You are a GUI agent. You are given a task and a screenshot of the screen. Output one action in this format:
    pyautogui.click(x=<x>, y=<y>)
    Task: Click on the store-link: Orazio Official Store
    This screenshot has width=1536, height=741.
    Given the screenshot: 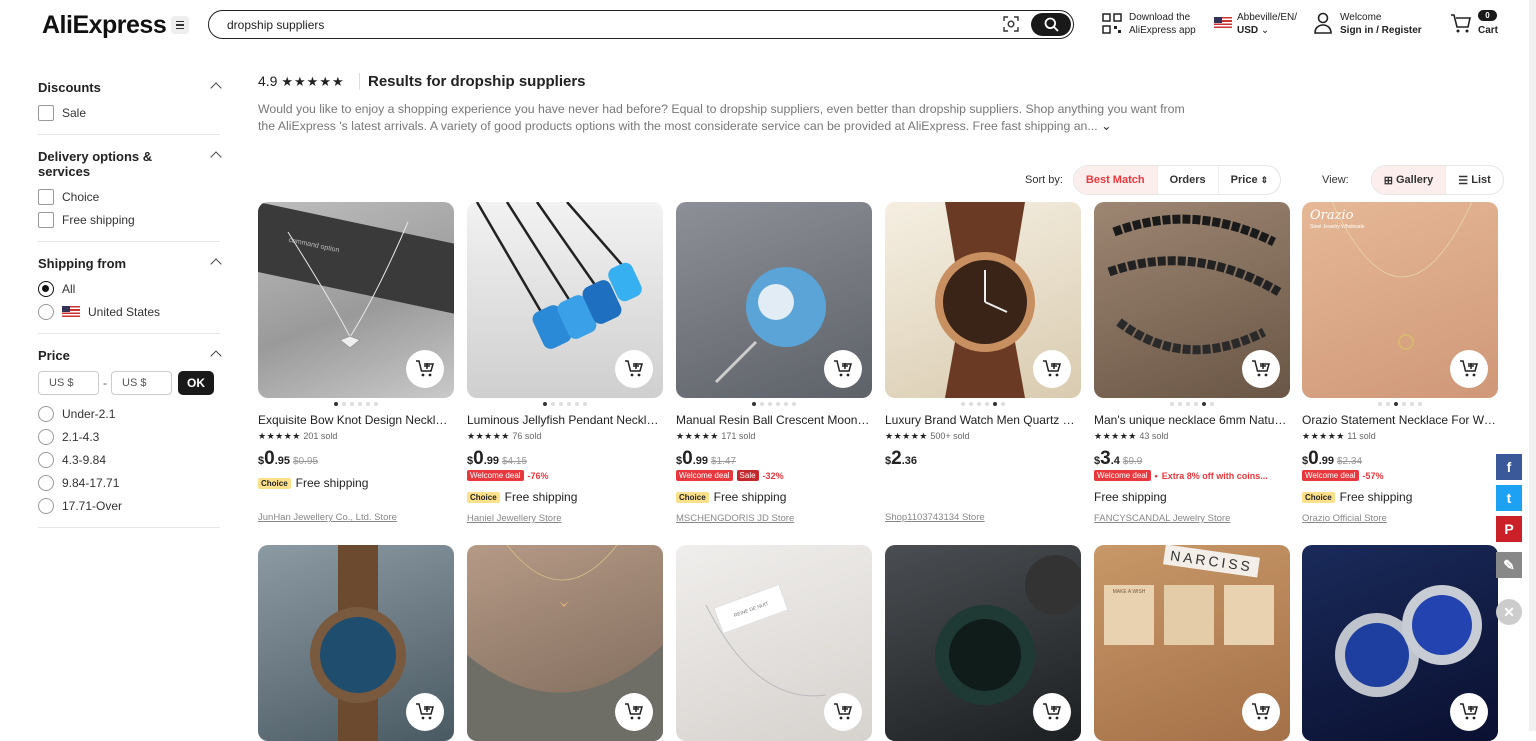 What is the action you would take?
    pyautogui.click(x=1400, y=518)
    